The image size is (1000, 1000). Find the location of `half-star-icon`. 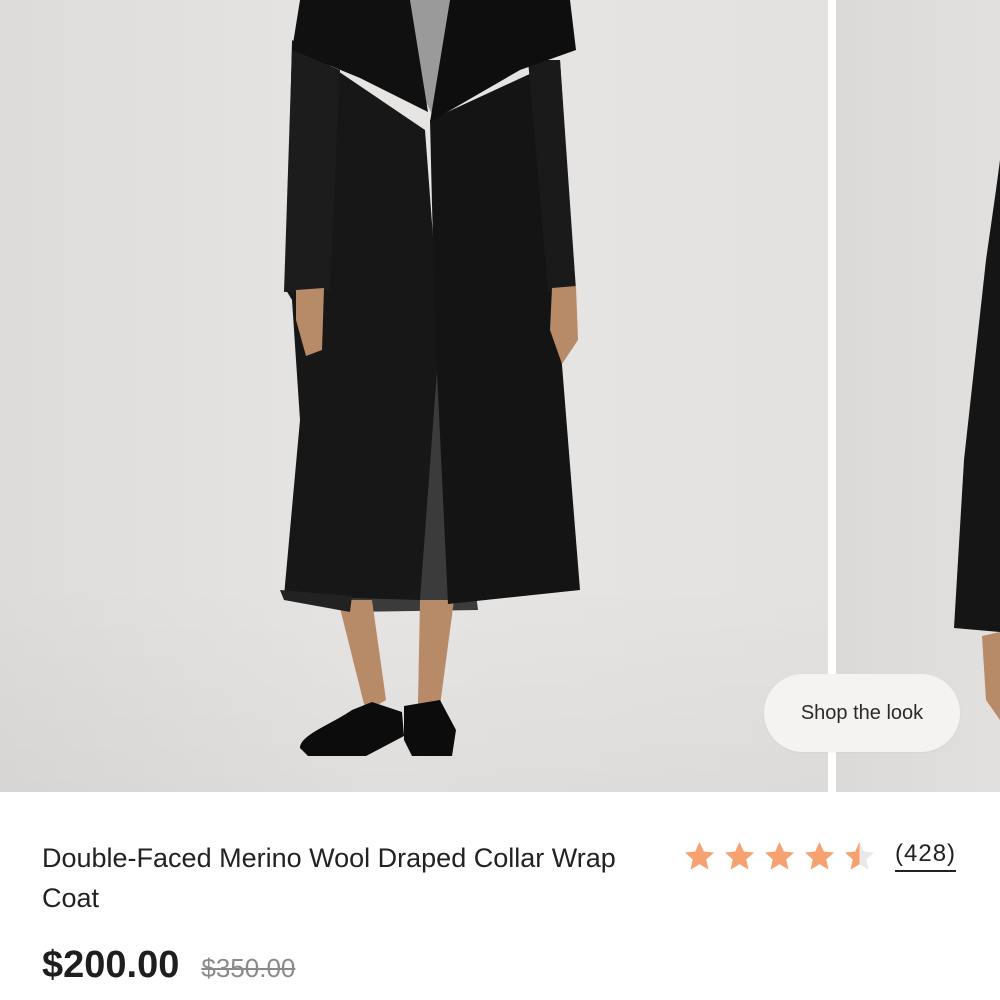

half-star-icon is located at coordinates (859, 855).